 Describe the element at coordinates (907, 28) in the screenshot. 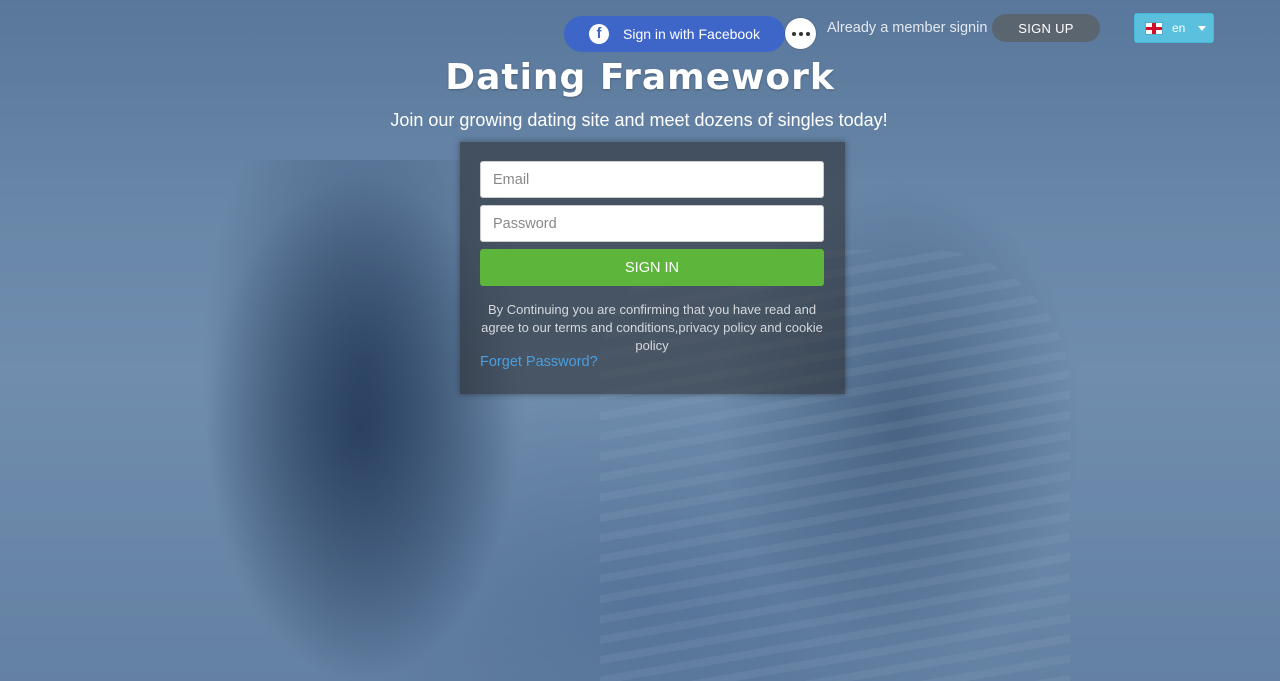

I see `member-signin-text: Already a member signin` at that location.